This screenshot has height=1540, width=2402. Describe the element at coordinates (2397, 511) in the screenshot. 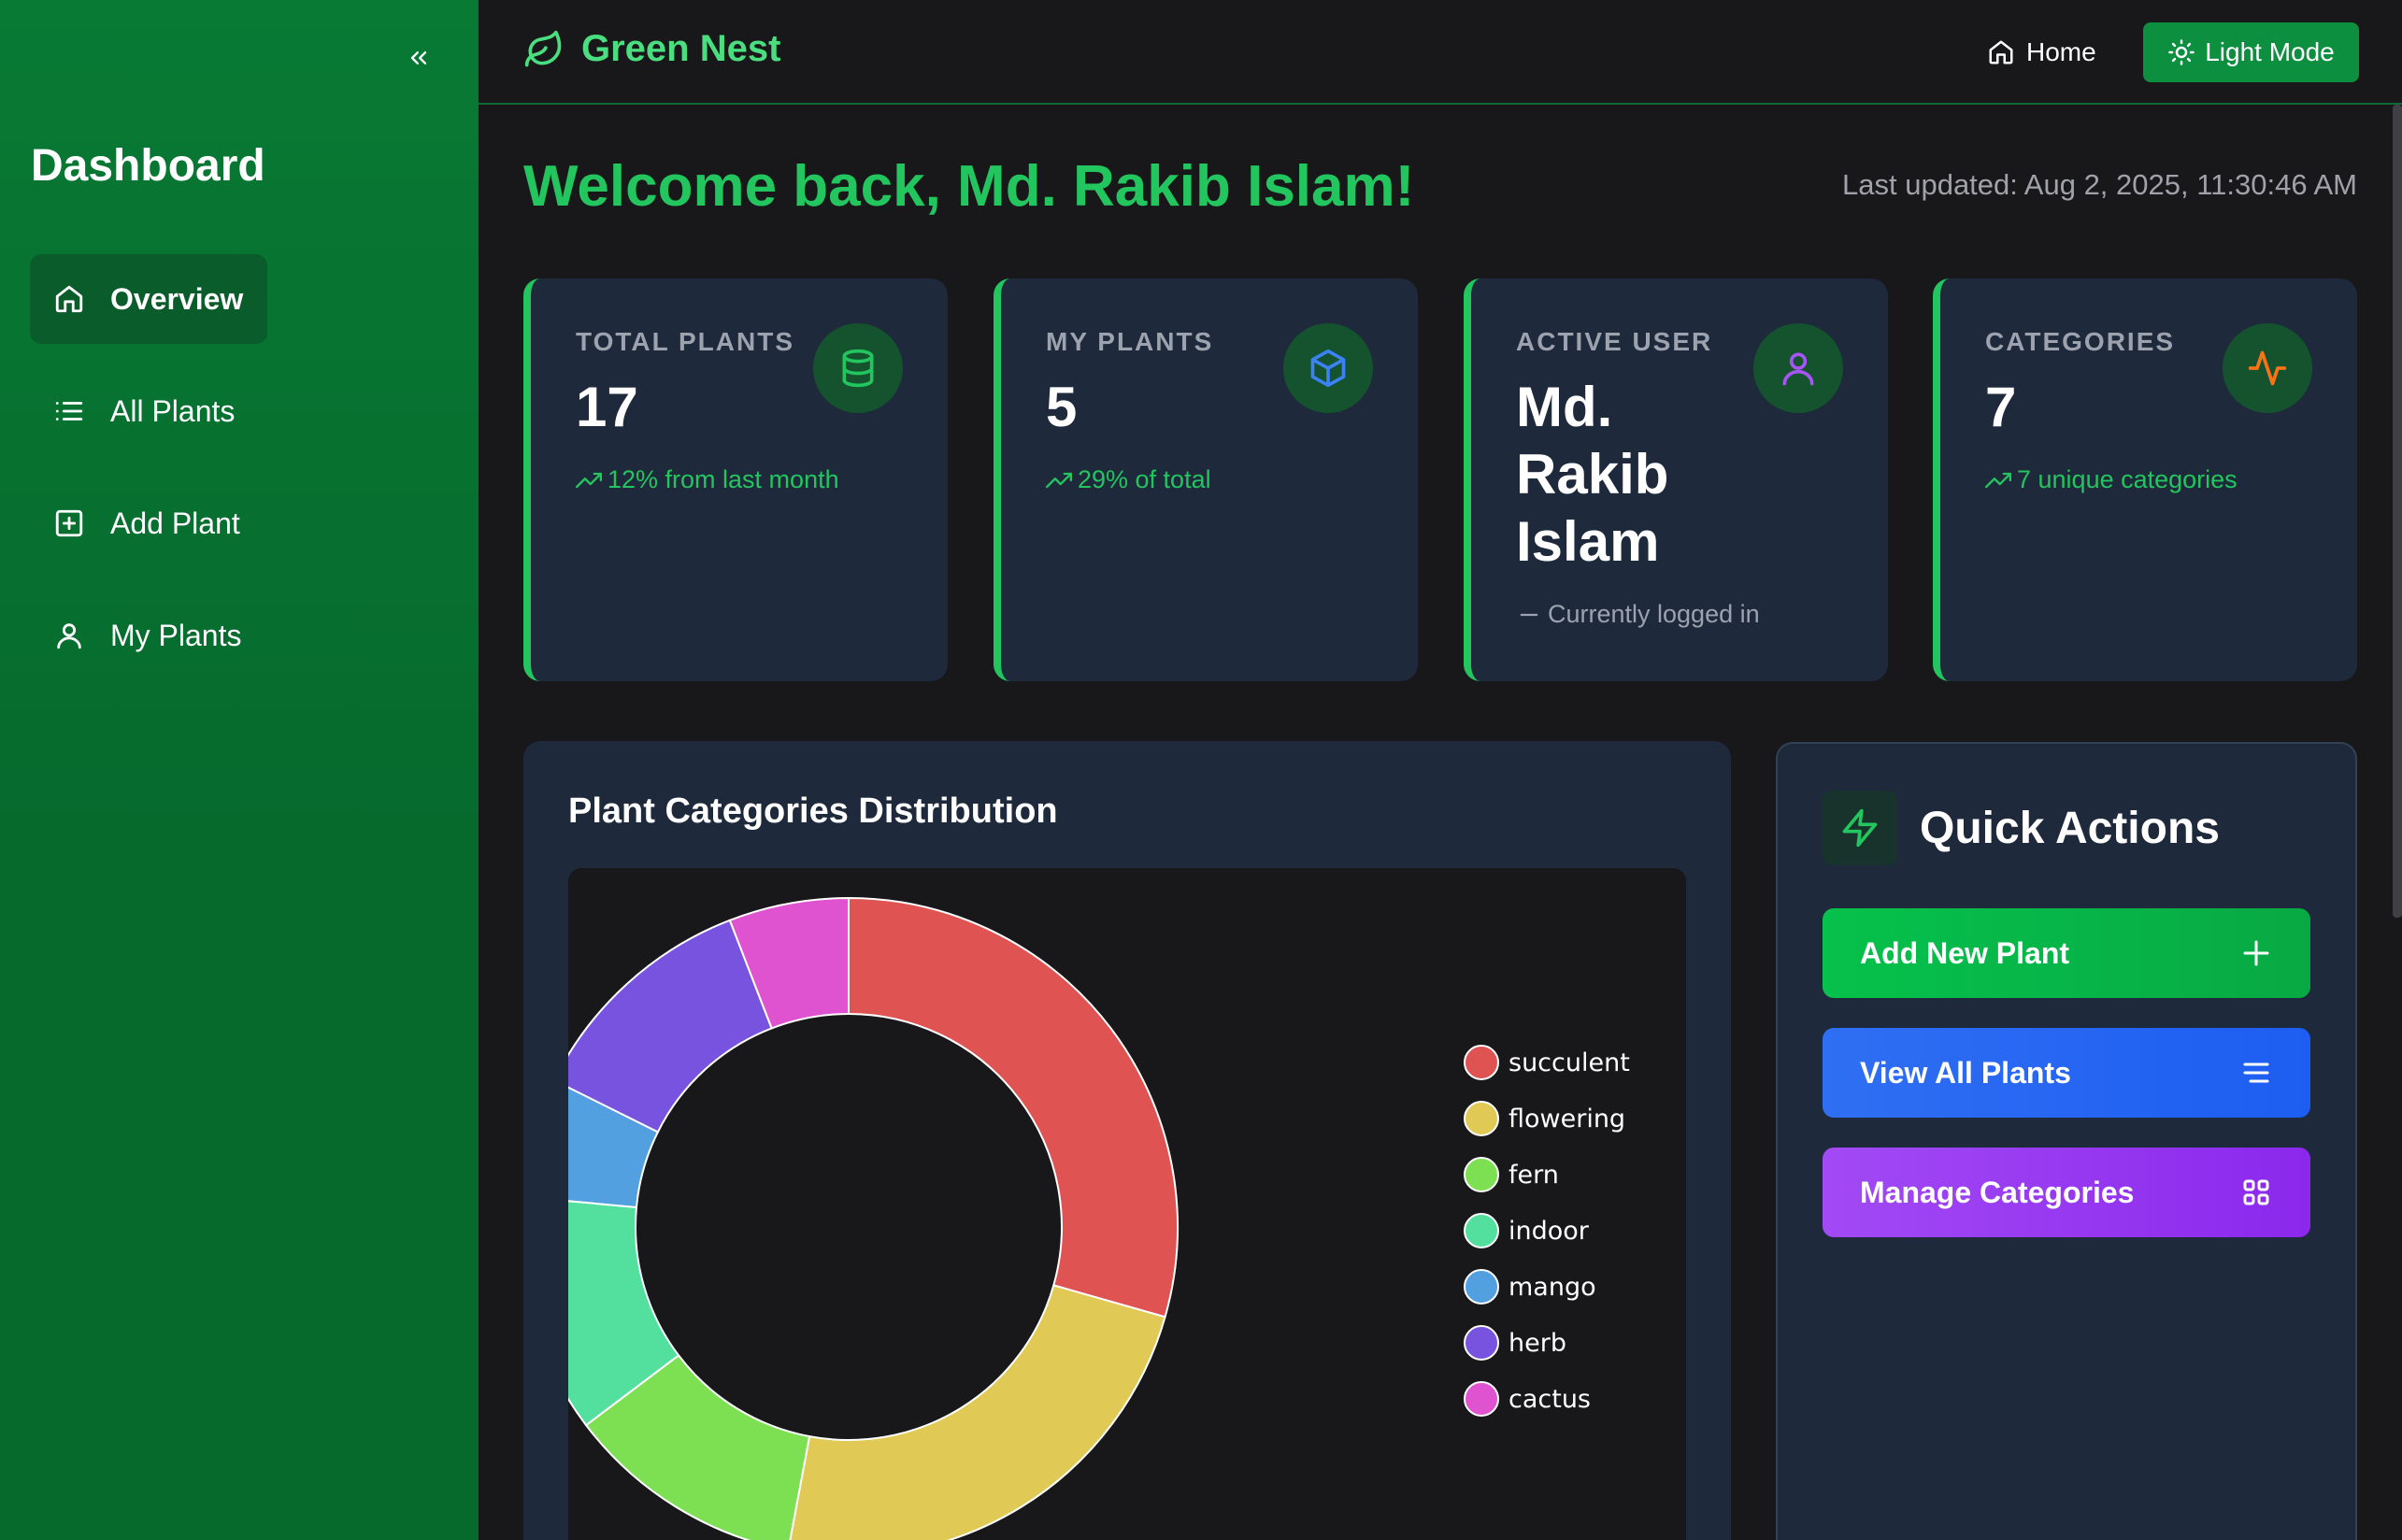

I see `page-scrollbar` at that location.